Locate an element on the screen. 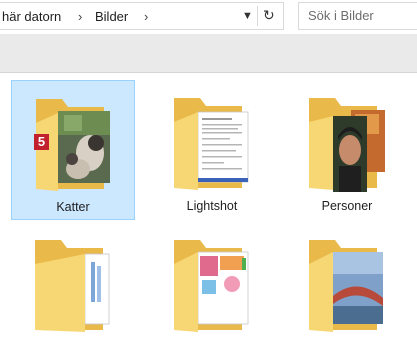  breadcrumb: här datorn › Bilder › ▼ ↻ is located at coordinates (142, 16).